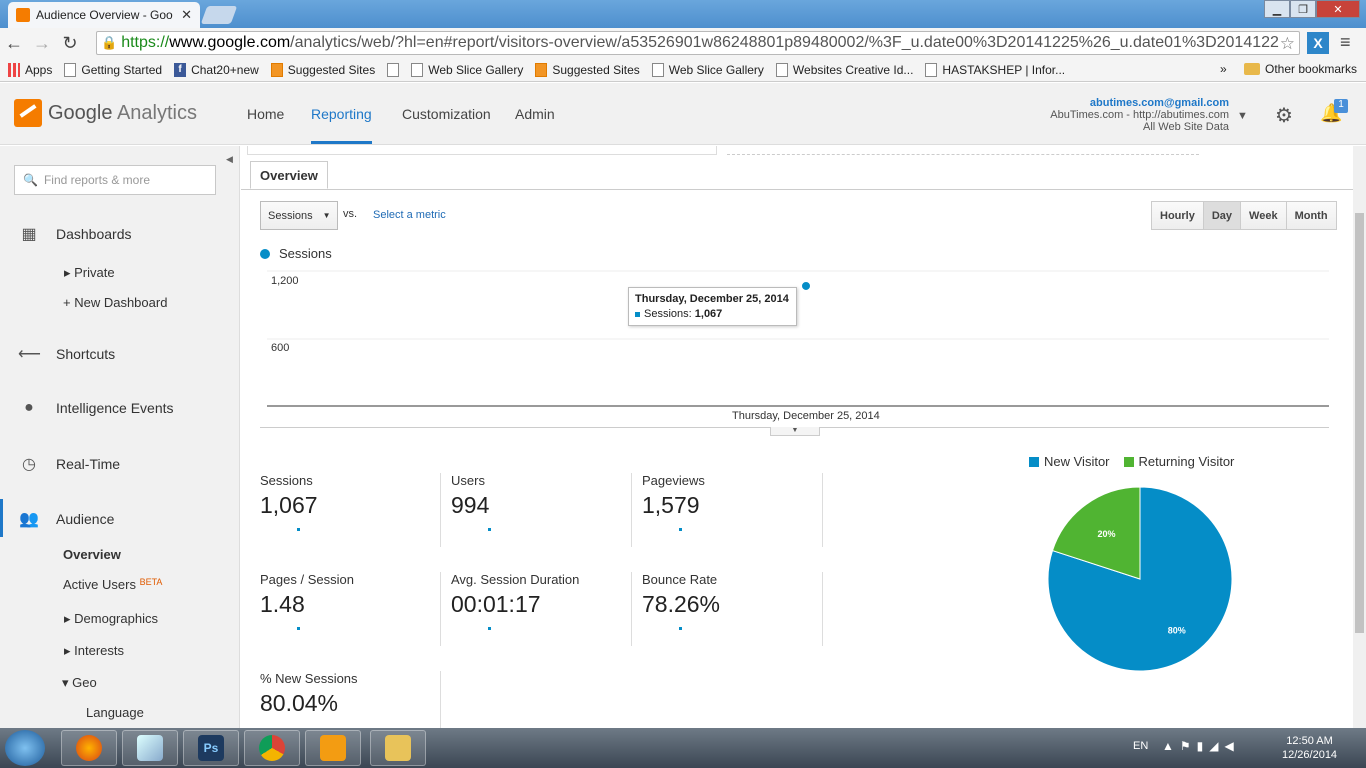 The width and height of the screenshot is (1366, 768). I want to click on tooltip-label: Sessions:, so click(668, 314).